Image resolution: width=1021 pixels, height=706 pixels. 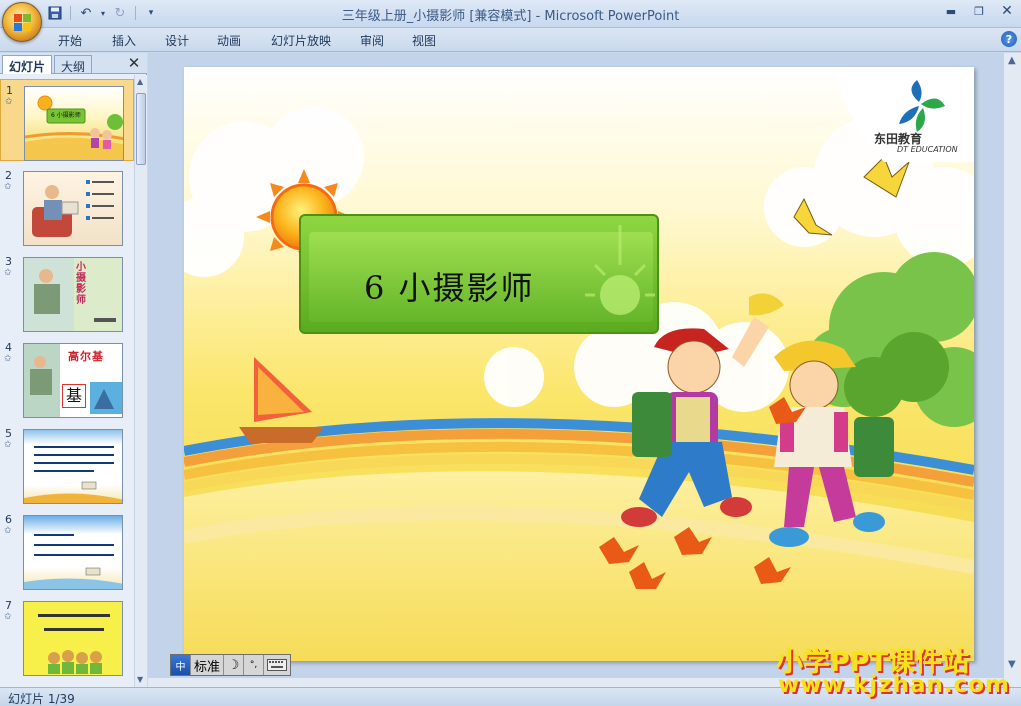 I want to click on slide-thumbnail-3: 3 ✩ 小摄影师, so click(x=67, y=292).